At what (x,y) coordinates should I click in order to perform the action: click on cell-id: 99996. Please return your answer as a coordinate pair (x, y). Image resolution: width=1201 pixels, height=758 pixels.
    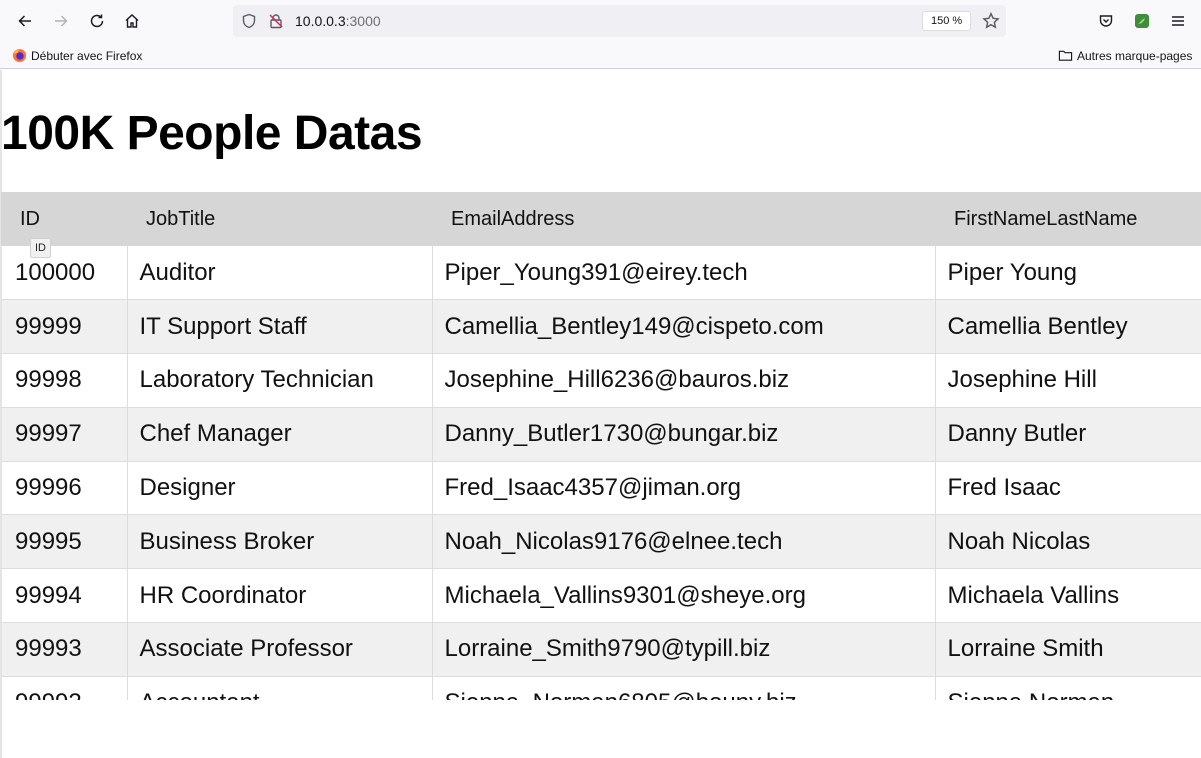
    Looking at the image, I should click on (63, 488).